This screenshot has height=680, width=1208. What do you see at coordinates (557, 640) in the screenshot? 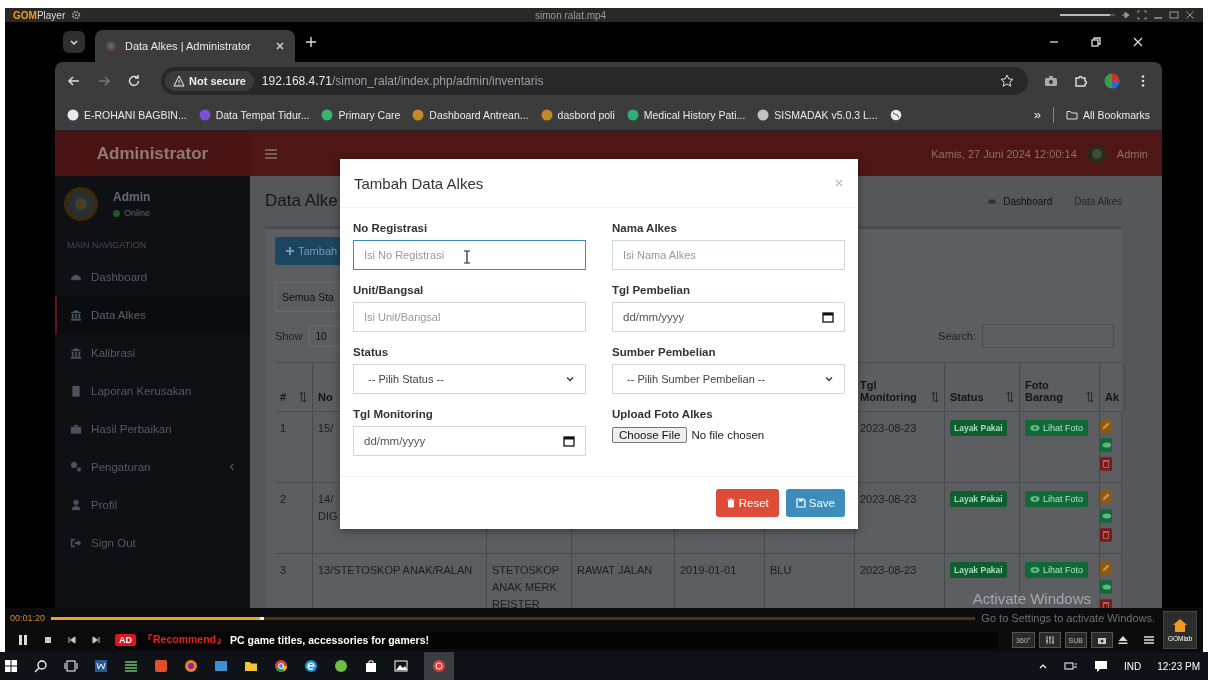
I see `ad-banner: AD 『Recommend』 PC game titles, accessories for gamers!` at bounding box center [557, 640].